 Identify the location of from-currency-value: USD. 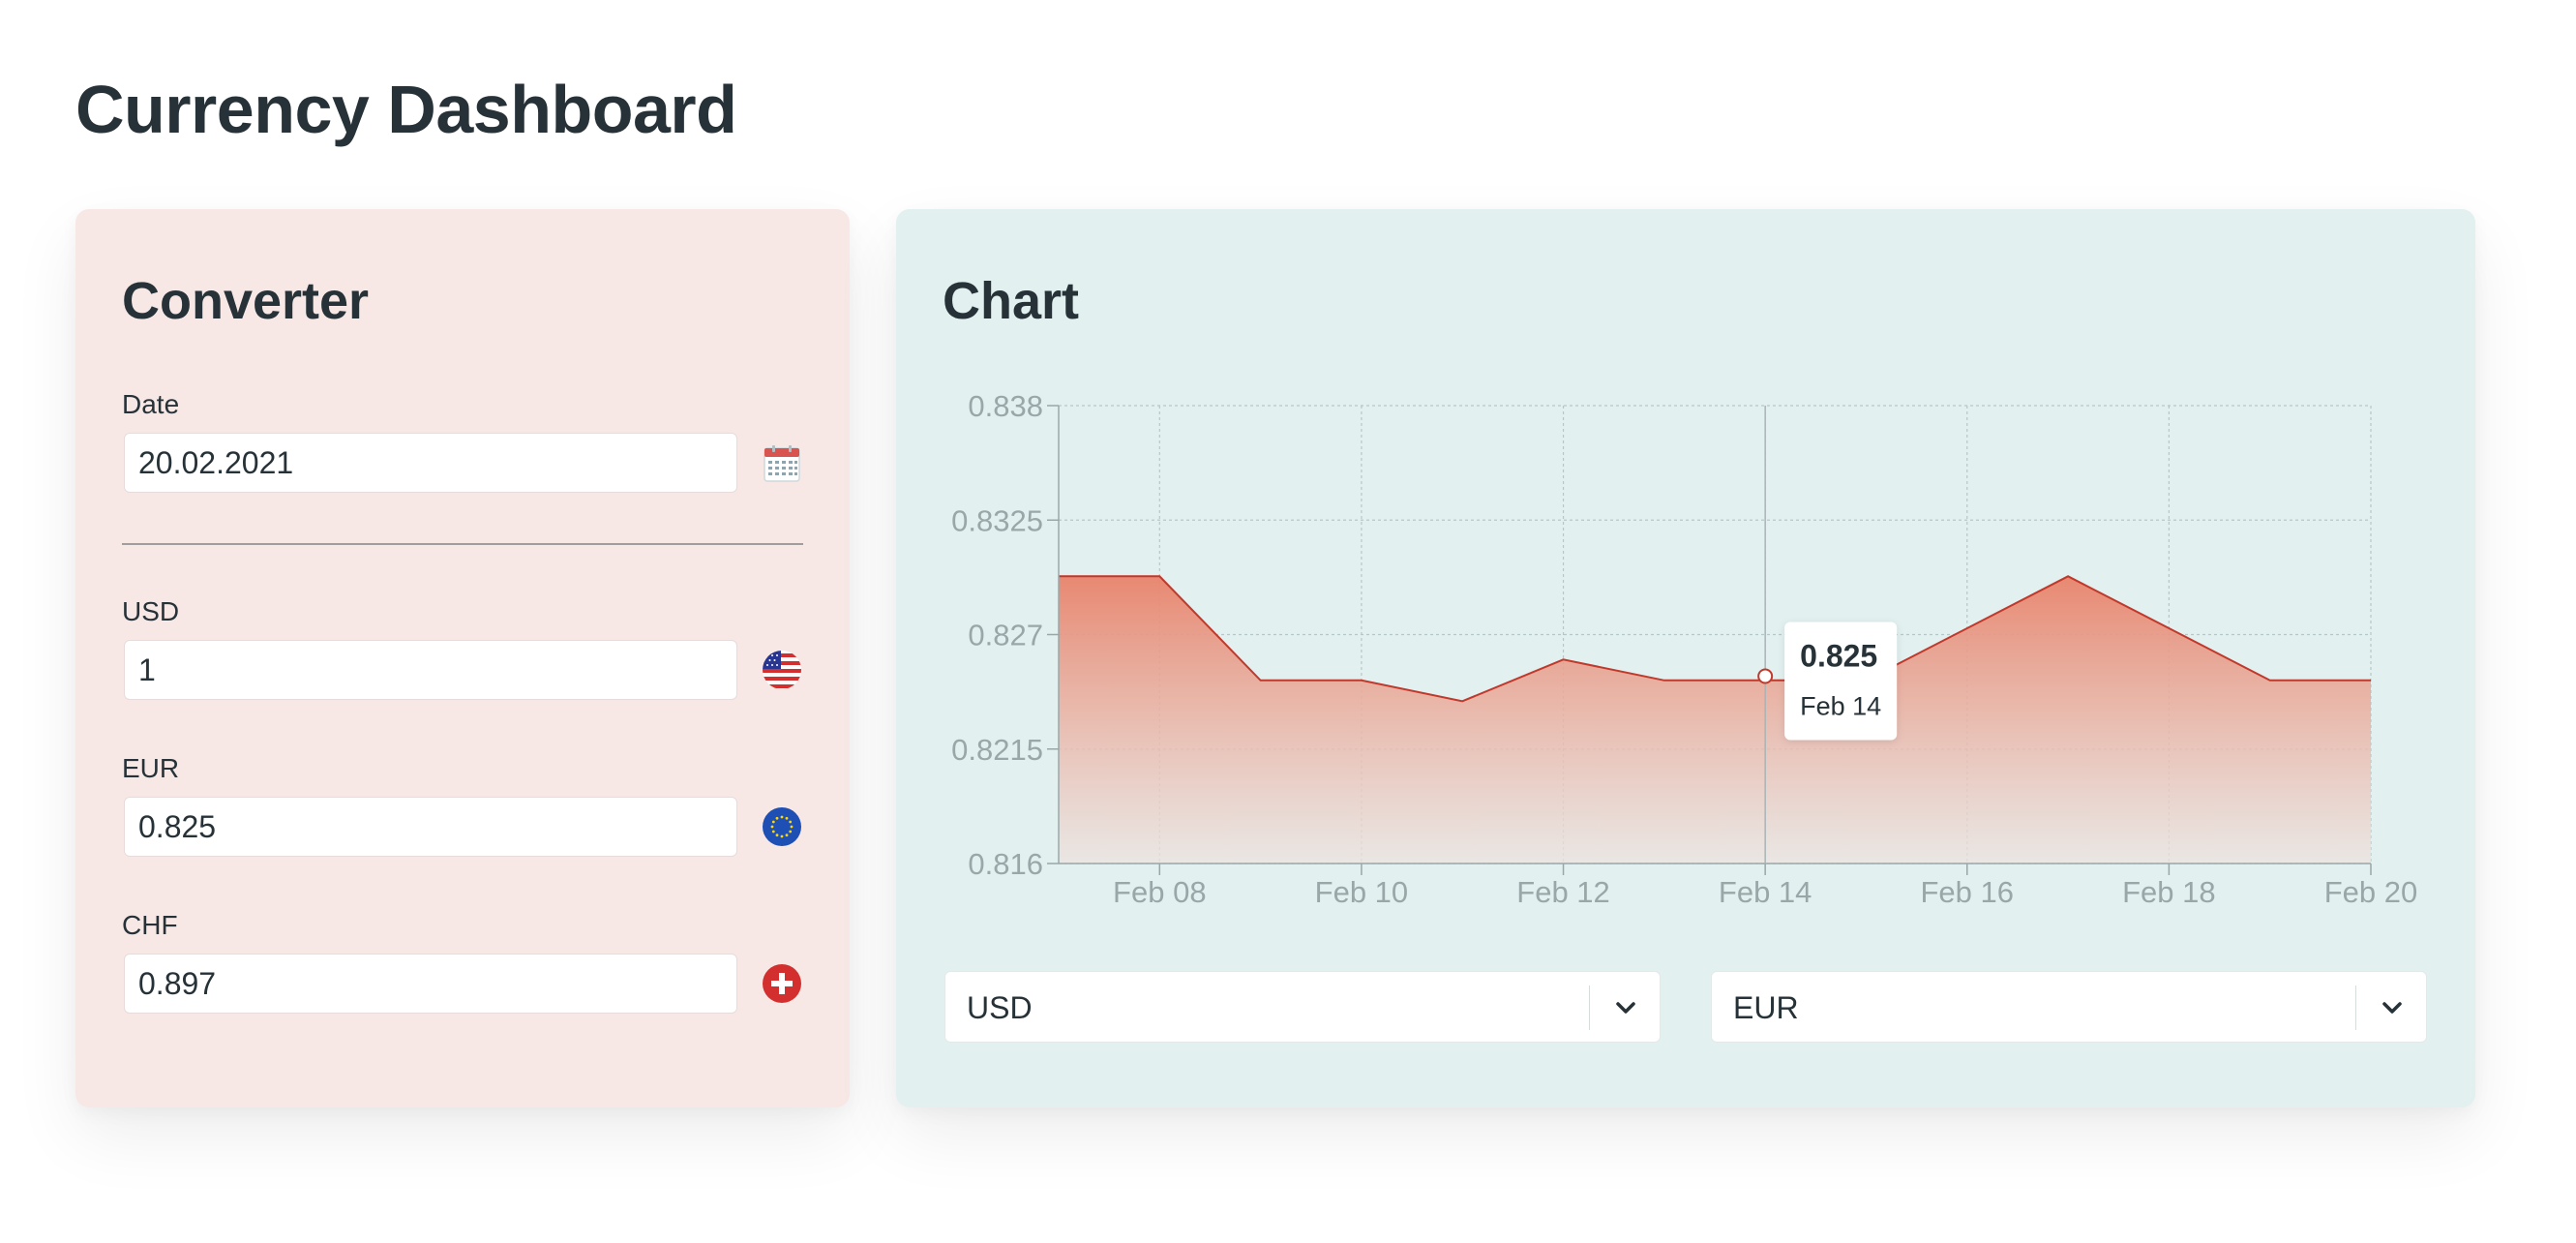
(1000, 1008).